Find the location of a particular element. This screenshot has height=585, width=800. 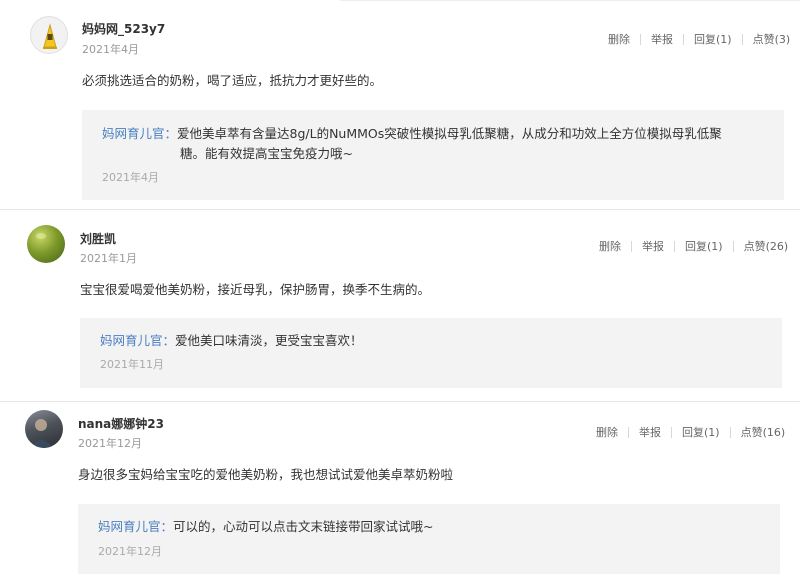

reply-text-line: 妈网育儿官：爱他美口味清淡，更受宝宝喜欢！ is located at coordinates (231, 341).